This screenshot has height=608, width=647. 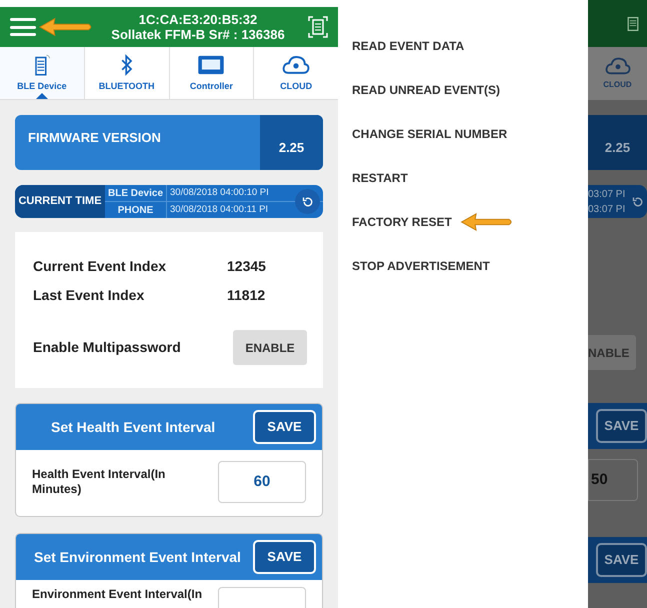 What do you see at coordinates (136, 193) in the screenshot?
I see `time-source: BLE Device` at bounding box center [136, 193].